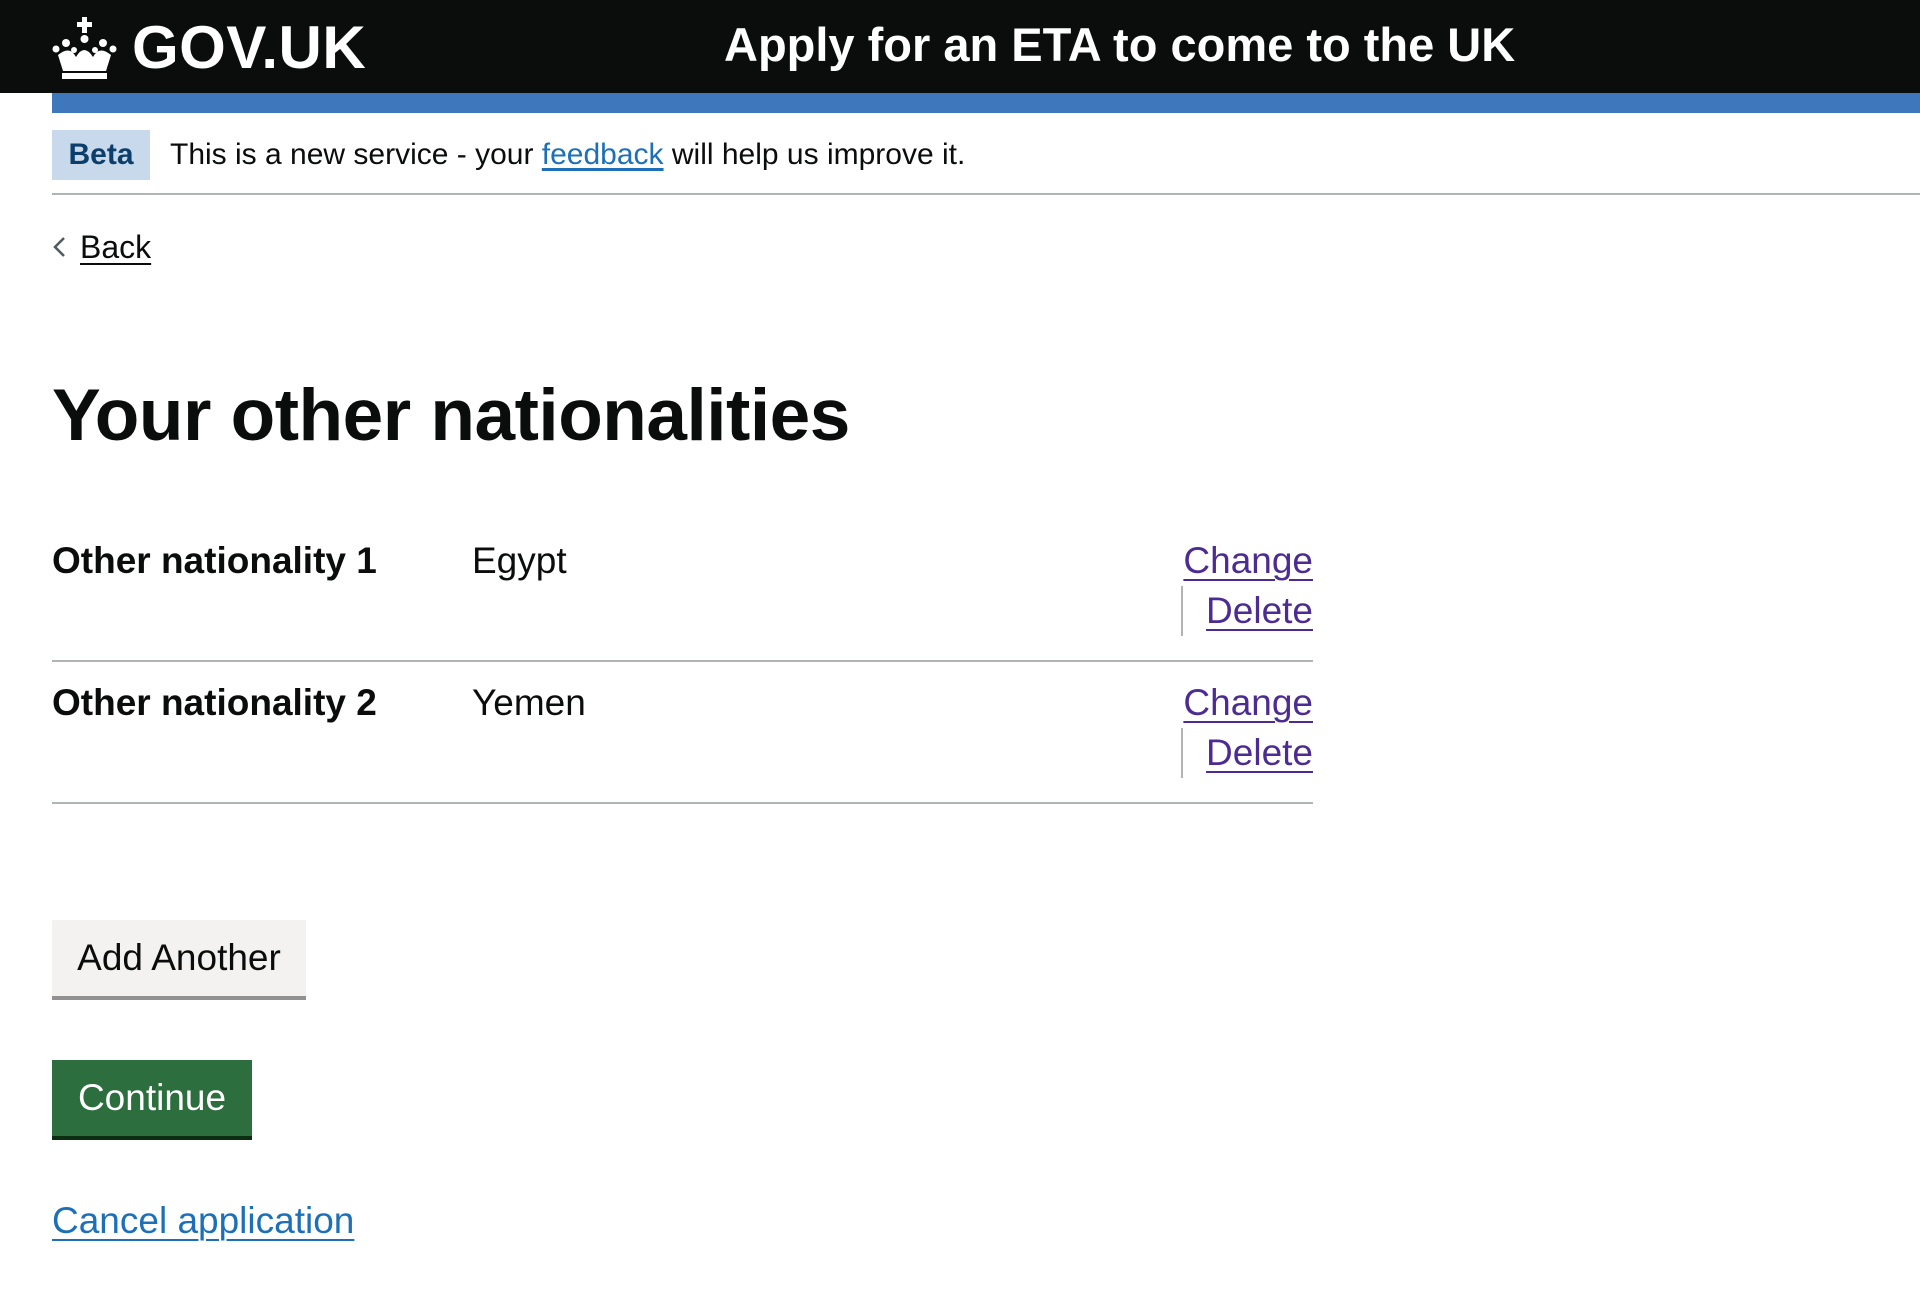 This screenshot has height=1304, width=1920. I want to click on service-name-link: Apply for an ETA to come to the UK, so click(1119, 44).